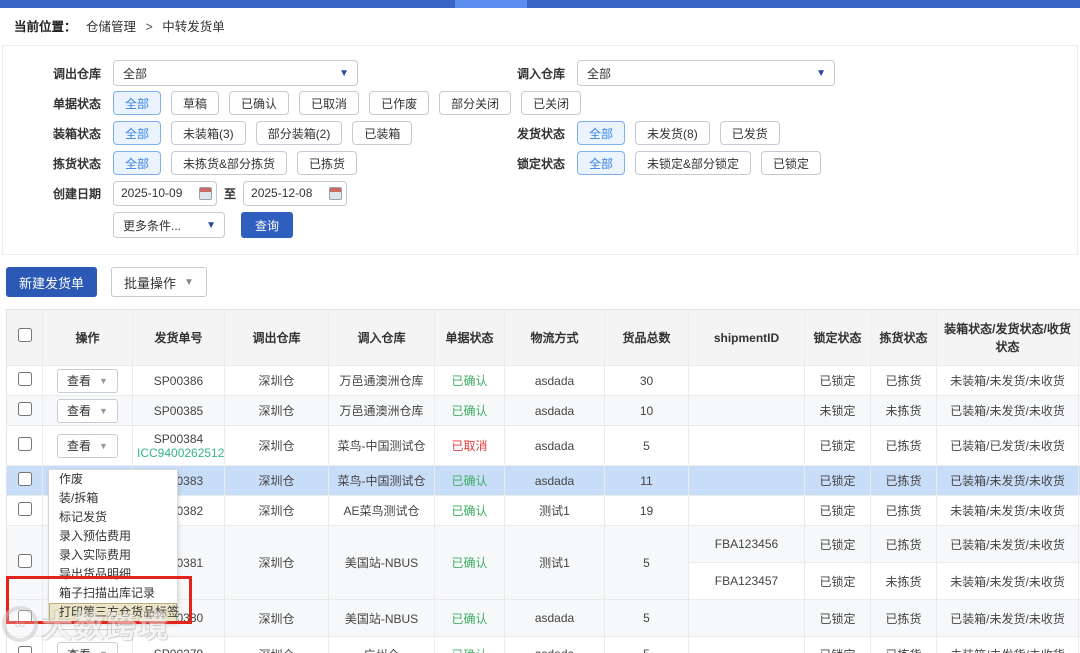 Image resolution: width=1080 pixels, height=653 pixels. What do you see at coordinates (24, 335) in the screenshot?
I see `select-all-checkbox` at bounding box center [24, 335].